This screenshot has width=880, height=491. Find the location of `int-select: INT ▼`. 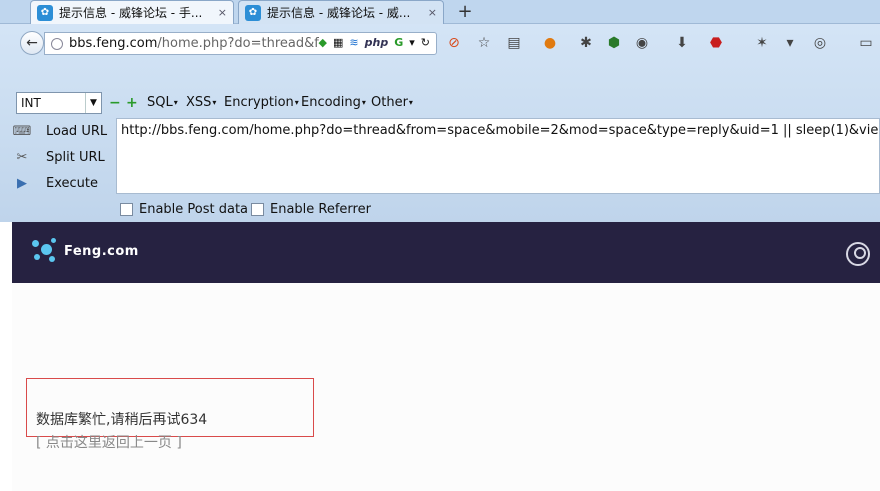

int-select: INT ▼ is located at coordinates (59, 103).